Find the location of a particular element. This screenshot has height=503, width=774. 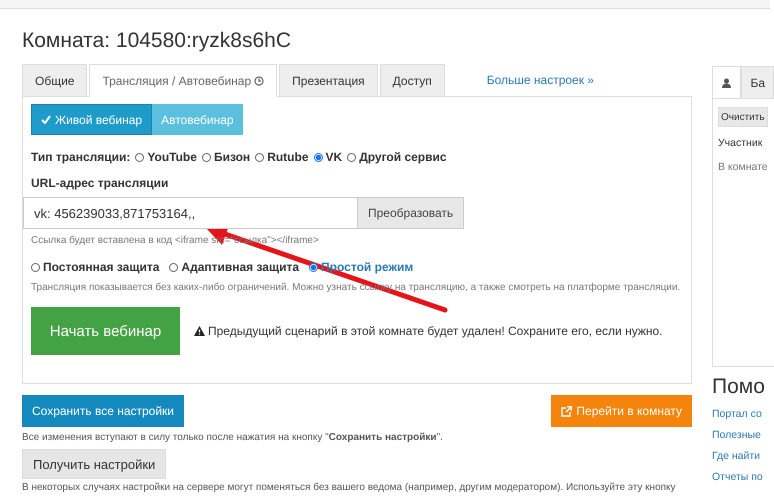

clear-button: Очистить is located at coordinates (743, 117).